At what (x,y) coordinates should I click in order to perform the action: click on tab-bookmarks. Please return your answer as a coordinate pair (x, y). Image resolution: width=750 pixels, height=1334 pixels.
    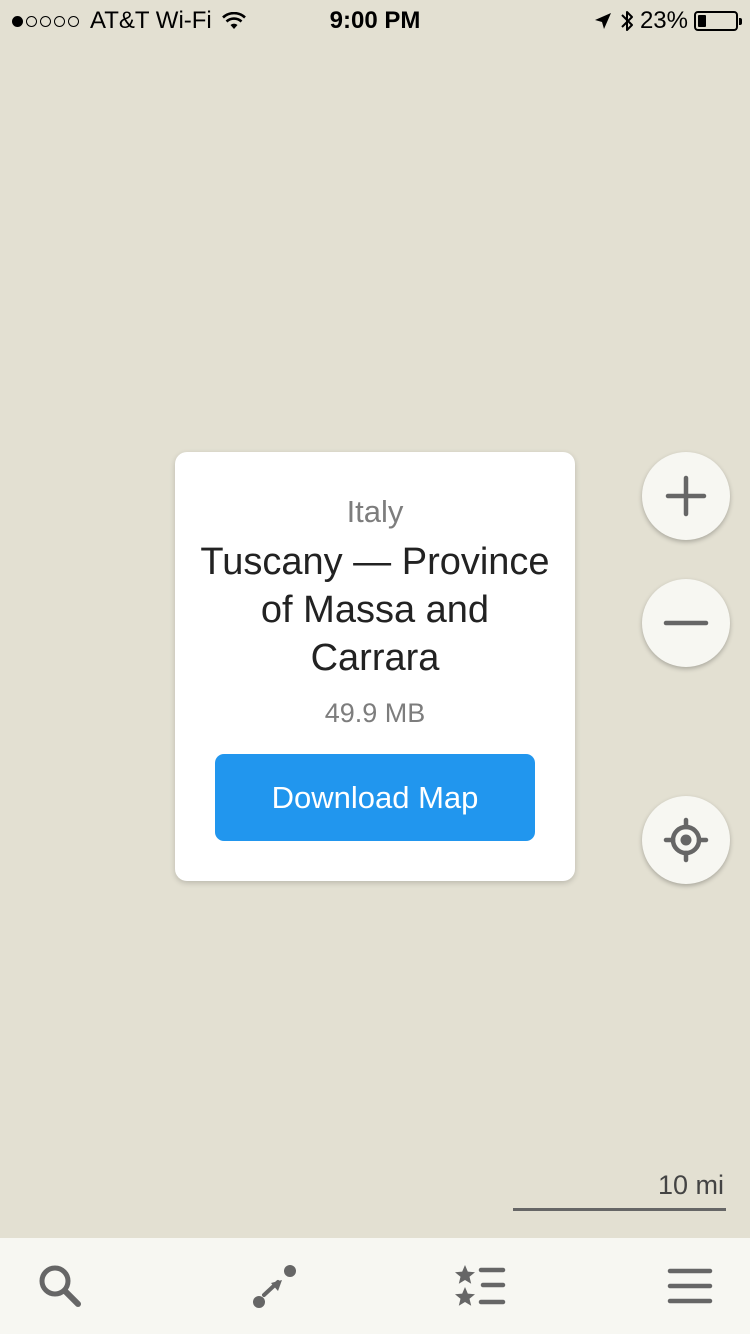
    Looking at the image, I should click on (481, 1286).